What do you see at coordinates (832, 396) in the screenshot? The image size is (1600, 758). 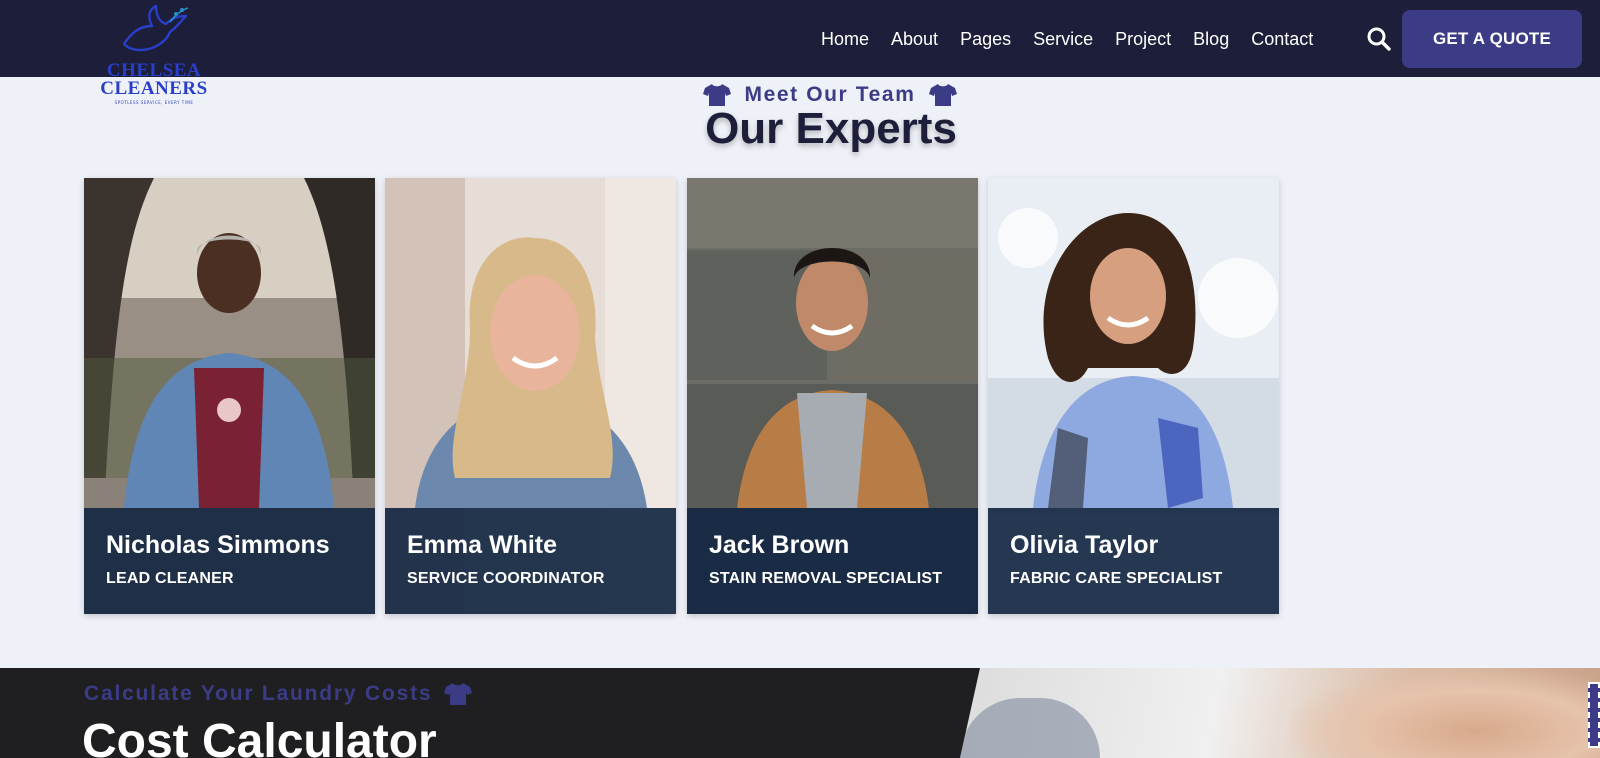 I see `team-card: Jack Brown STAIN REMOVAL SPECIALIST` at bounding box center [832, 396].